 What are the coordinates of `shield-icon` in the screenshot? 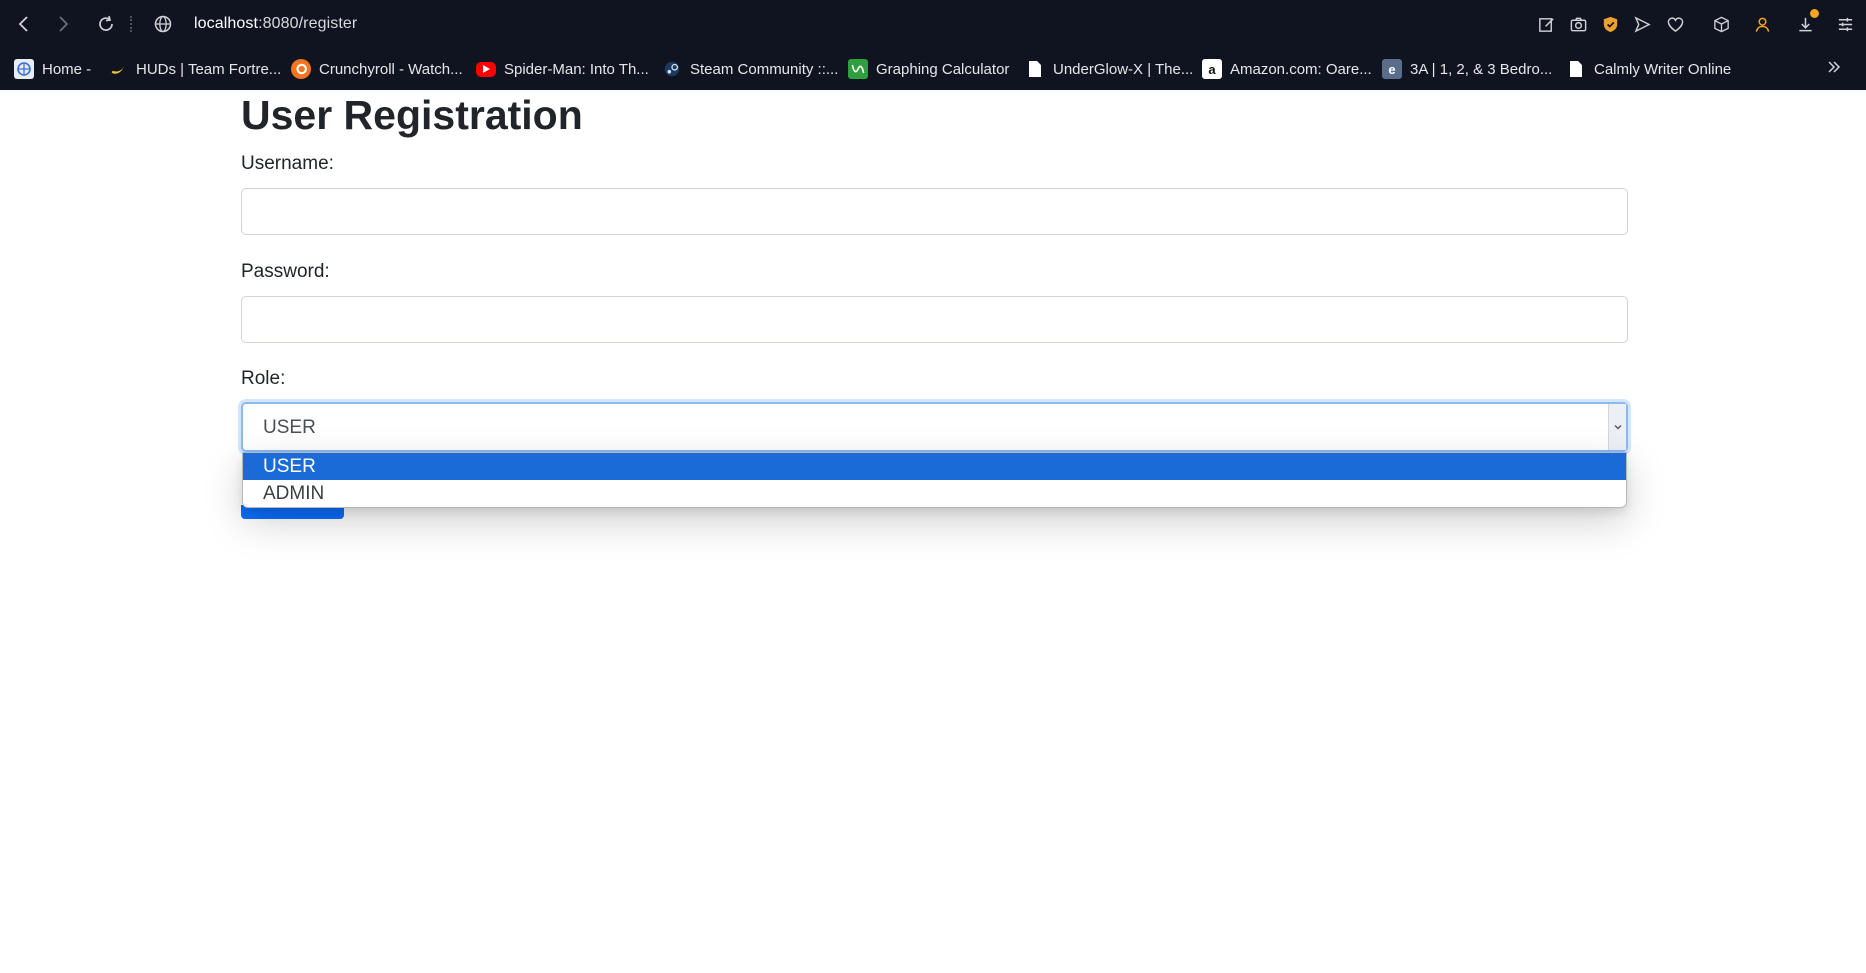 It's located at (1610, 24).